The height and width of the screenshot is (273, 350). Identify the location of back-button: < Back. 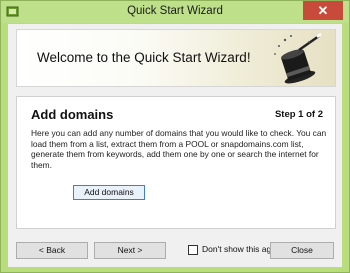
(52, 250).